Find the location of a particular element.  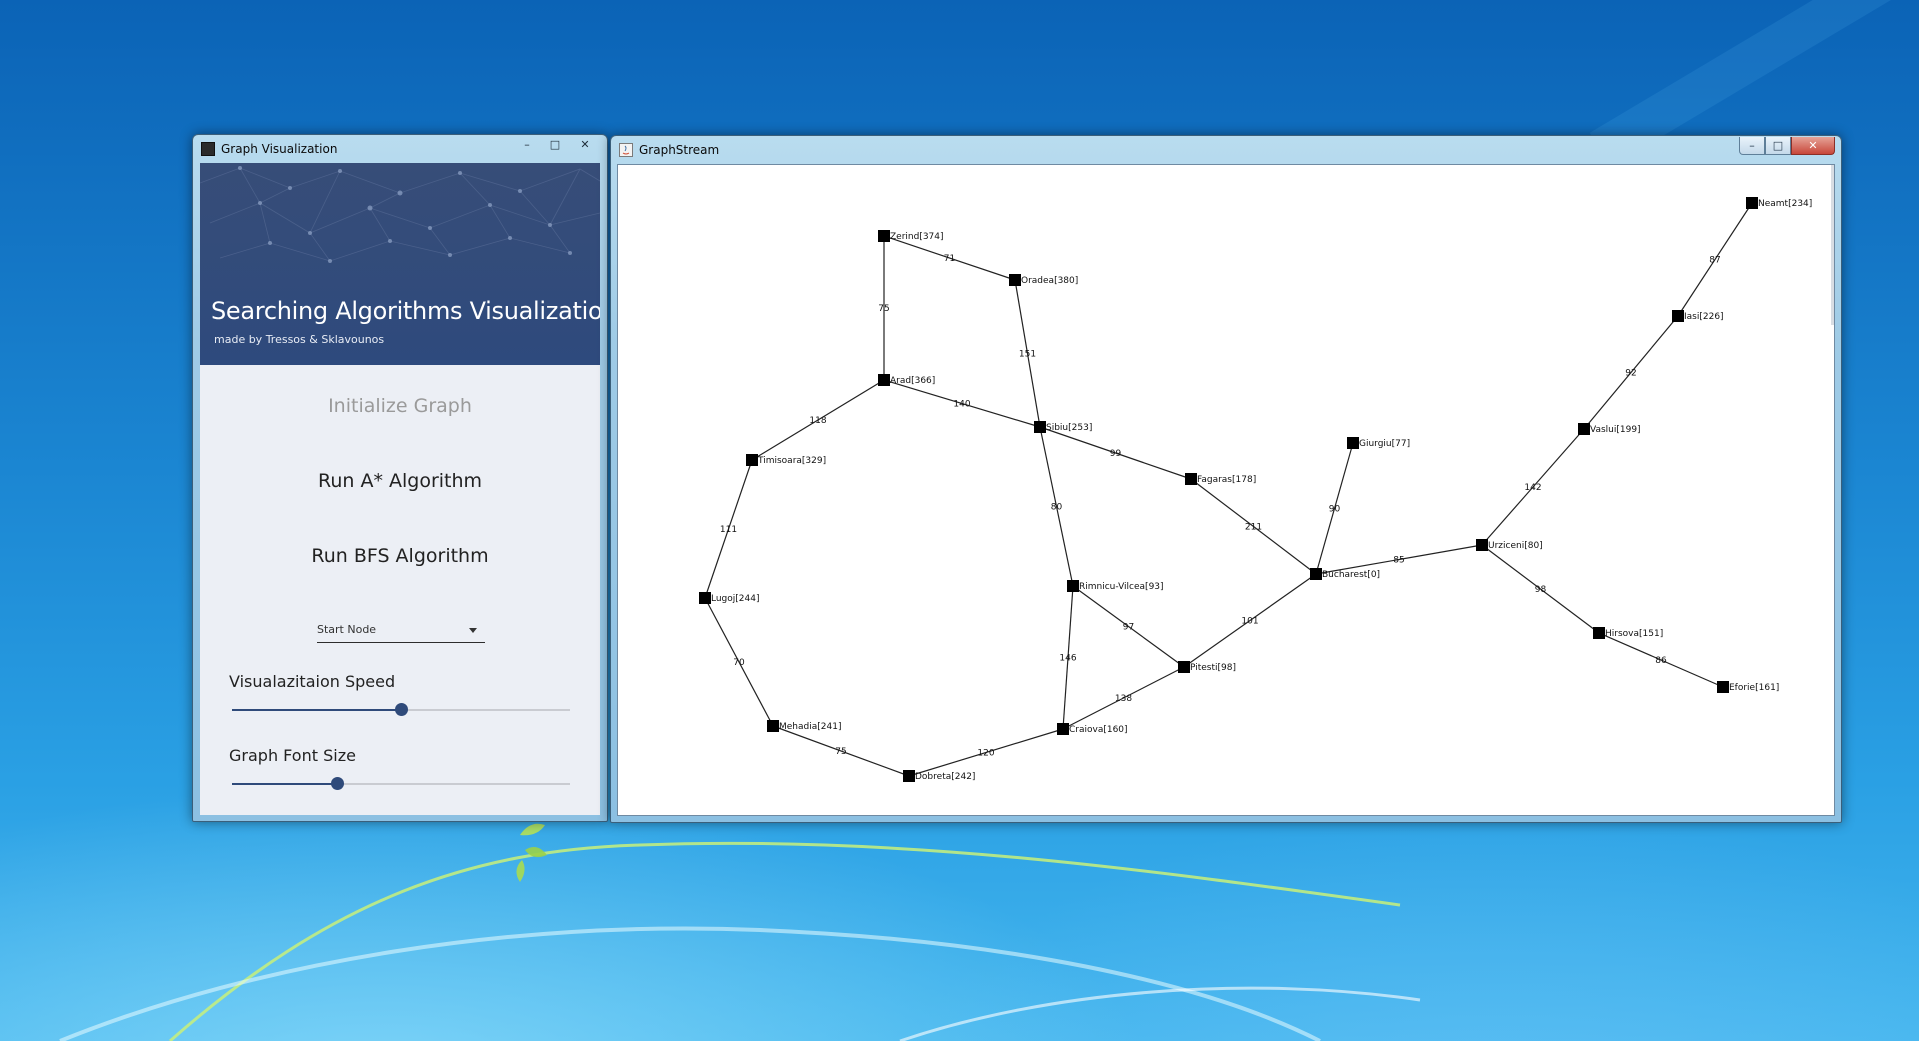

node-label: Giurgiu[77] is located at coordinates (1384, 444).